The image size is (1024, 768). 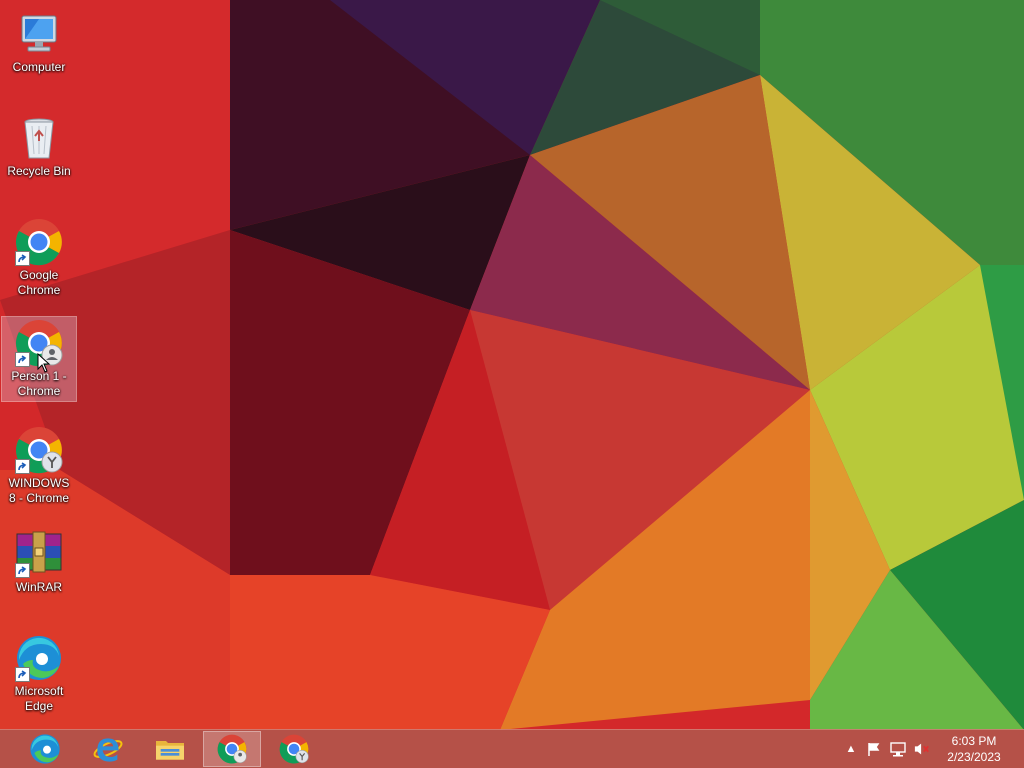 I want to click on taskbar-clock: 6:03 PM 2/23/2023, so click(x=974, y=749).